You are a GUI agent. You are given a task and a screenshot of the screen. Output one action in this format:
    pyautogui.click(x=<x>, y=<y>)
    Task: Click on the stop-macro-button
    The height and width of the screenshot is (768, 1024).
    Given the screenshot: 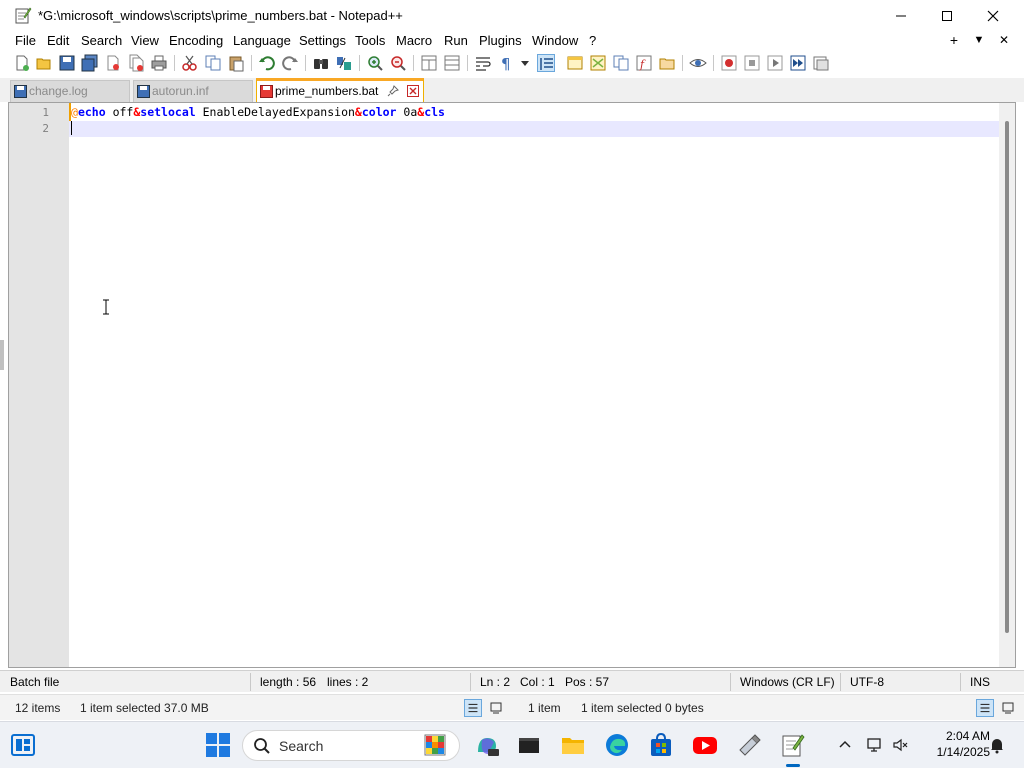 What is the action you would take?
    pyautogui.click(x=752, y=63)
    